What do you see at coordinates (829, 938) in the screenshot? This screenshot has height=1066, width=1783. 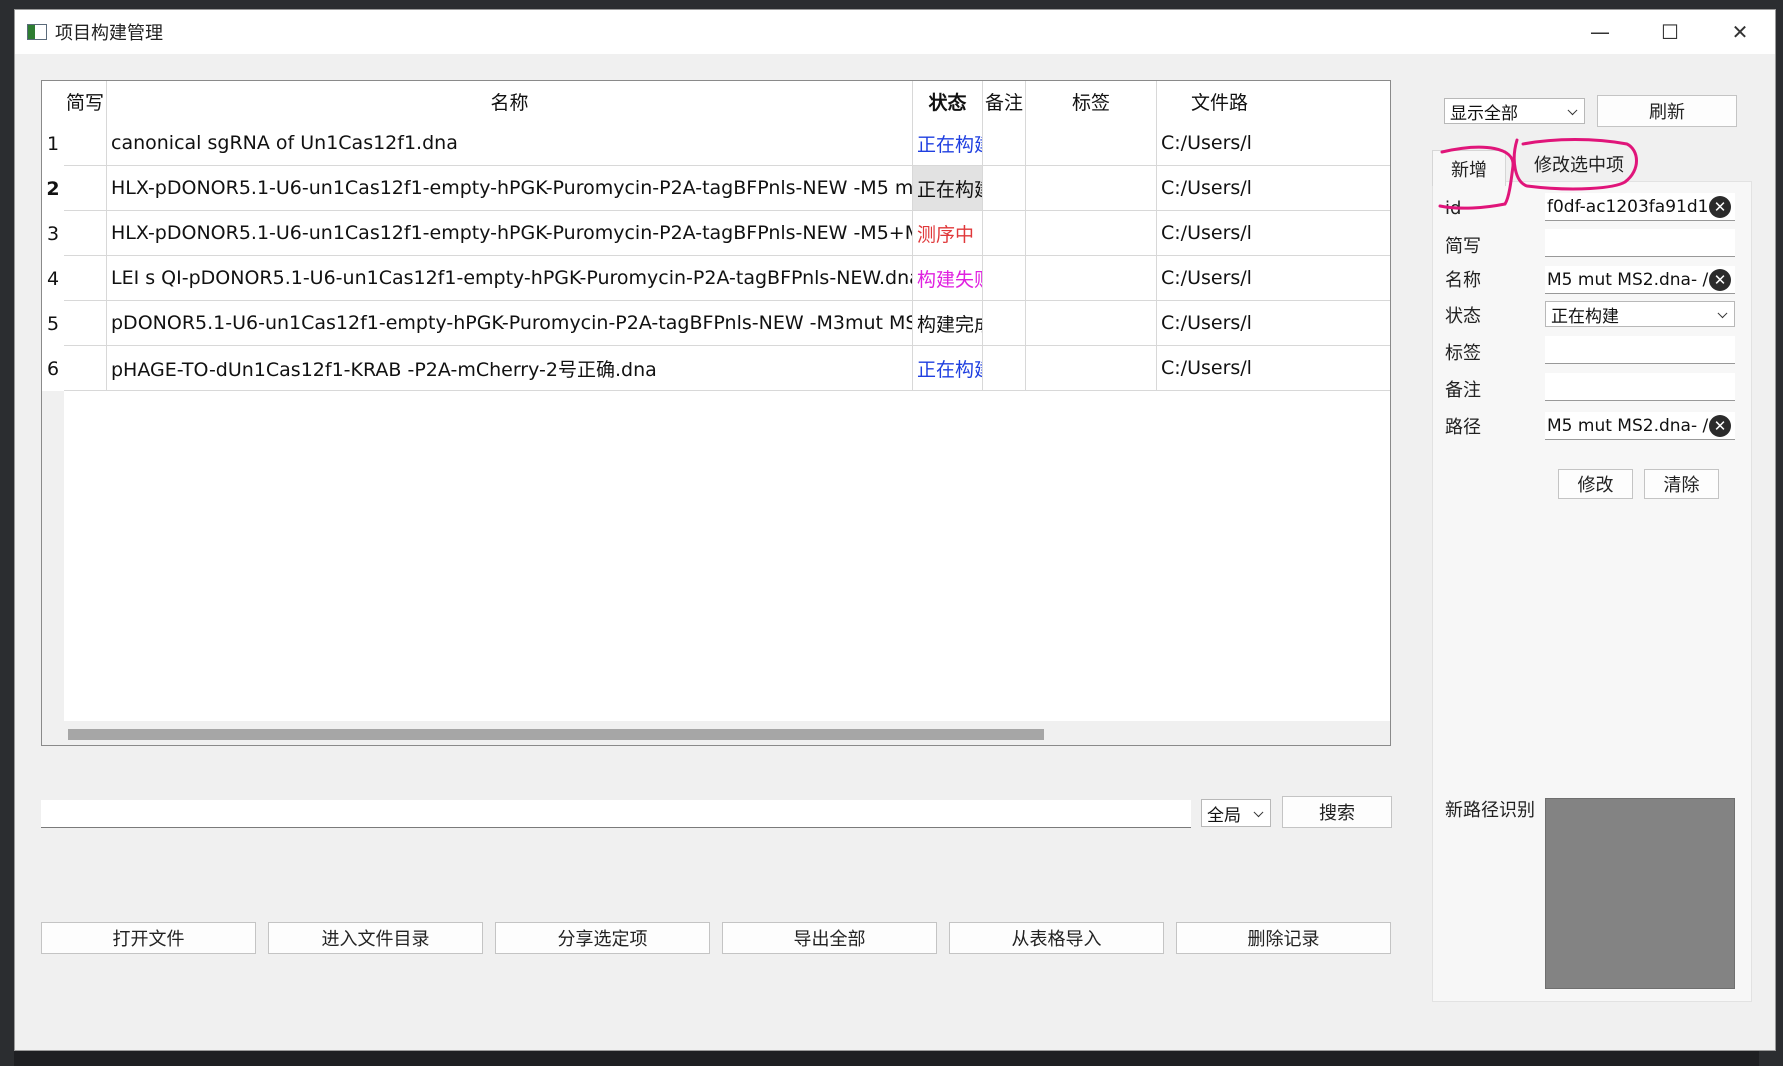 I see `export-all-button: 导出全部` at bounding box center [829, 938].